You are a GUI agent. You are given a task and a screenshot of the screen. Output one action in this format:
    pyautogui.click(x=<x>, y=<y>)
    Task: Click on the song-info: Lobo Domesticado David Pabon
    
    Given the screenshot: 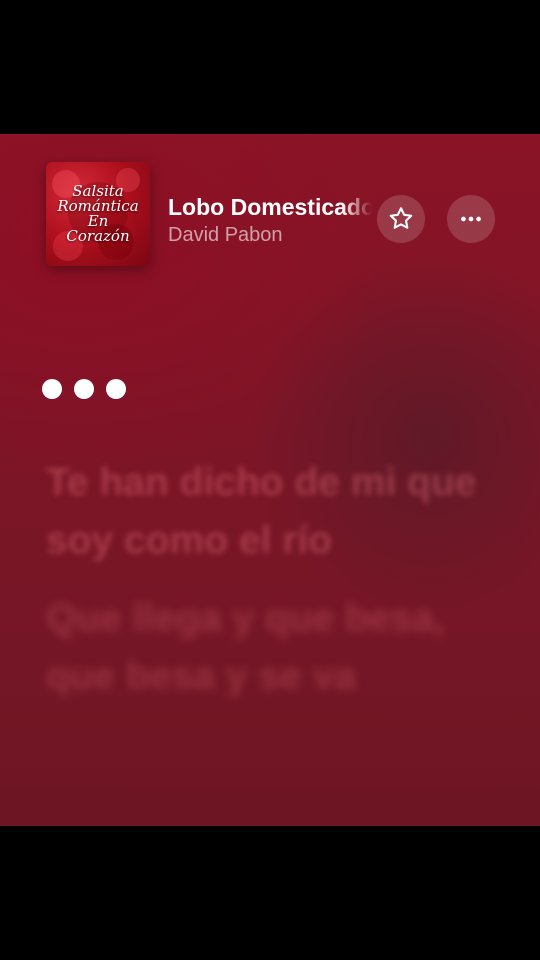 What is the action you would take?
    pyautogui.click(x=270, y=220)
    